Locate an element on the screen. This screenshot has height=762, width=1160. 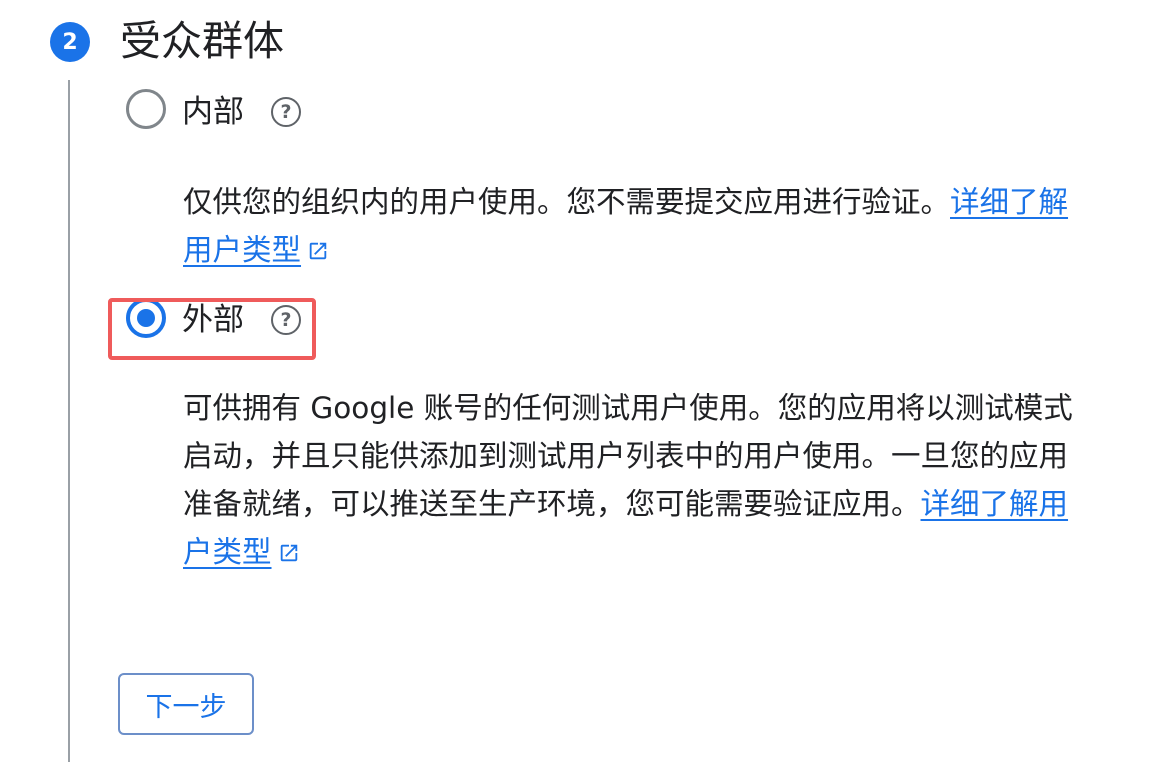
radio-internal is located at coordinates (146, 109).